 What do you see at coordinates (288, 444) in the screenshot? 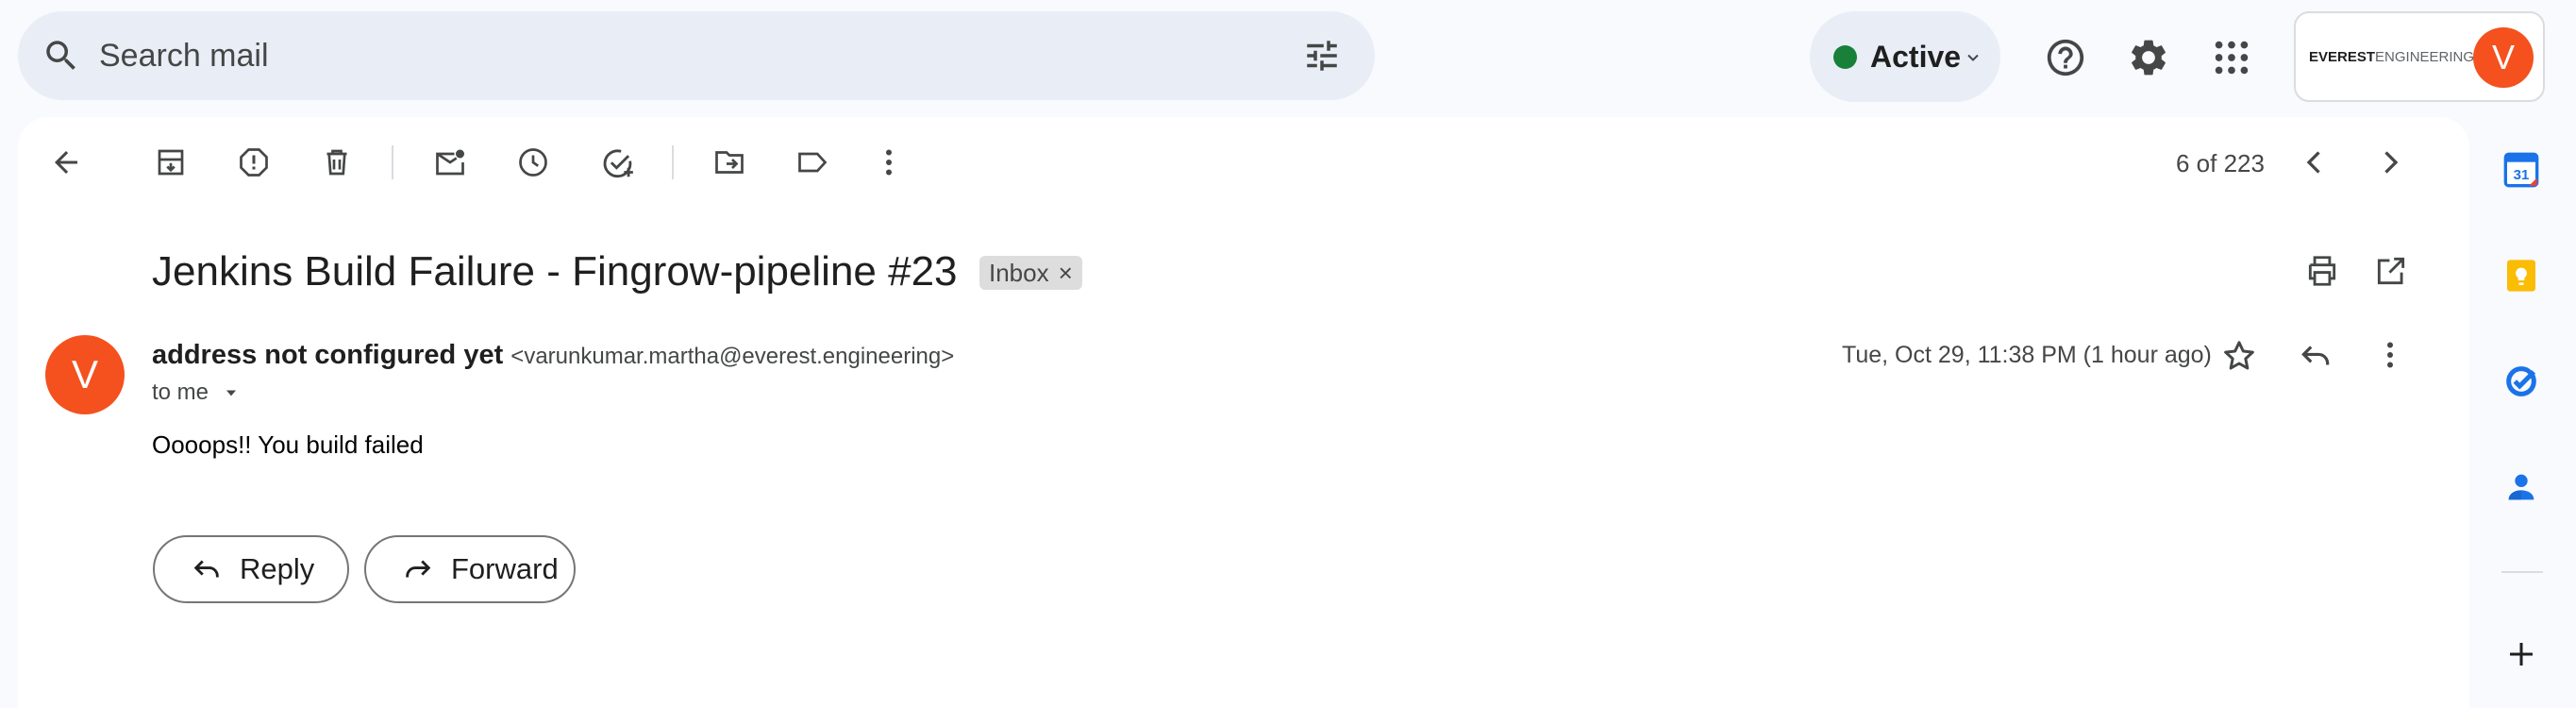
I see `email-body: Oooops!! You build failed` at bounding box center [288, 444].